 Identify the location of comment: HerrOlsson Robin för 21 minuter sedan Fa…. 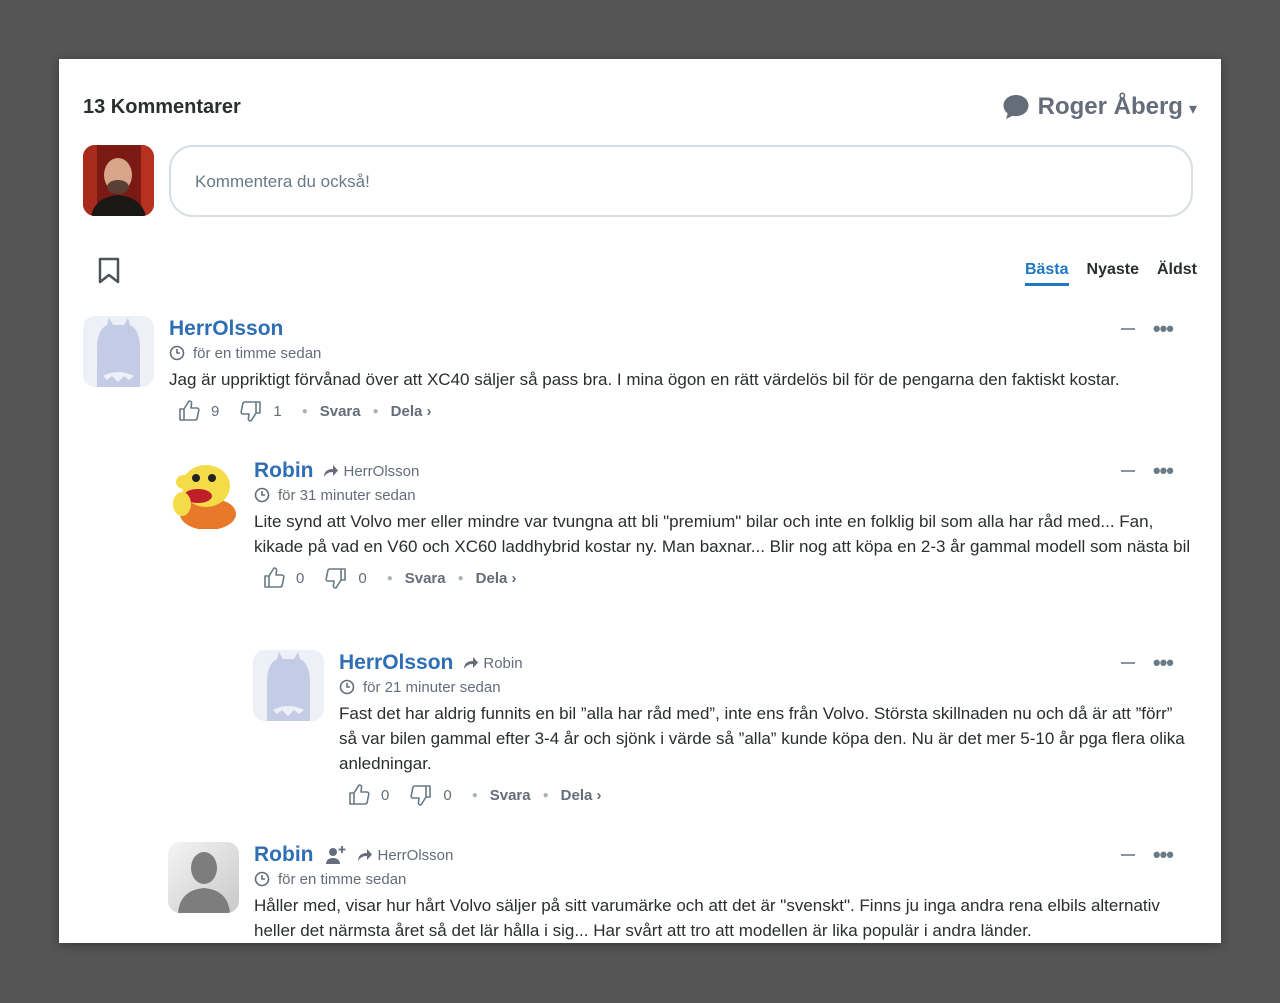
(723, 735).